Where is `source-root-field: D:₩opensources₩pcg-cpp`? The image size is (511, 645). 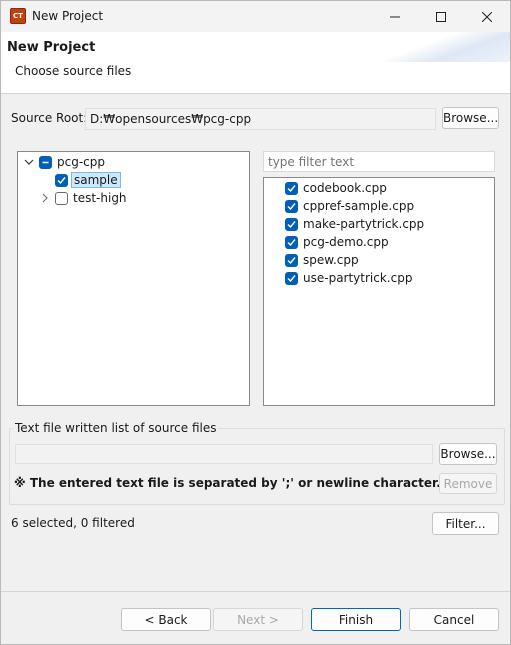 source-root-field: D:₩opensources₩pcg-cpp is located at coordinates (260, 119).